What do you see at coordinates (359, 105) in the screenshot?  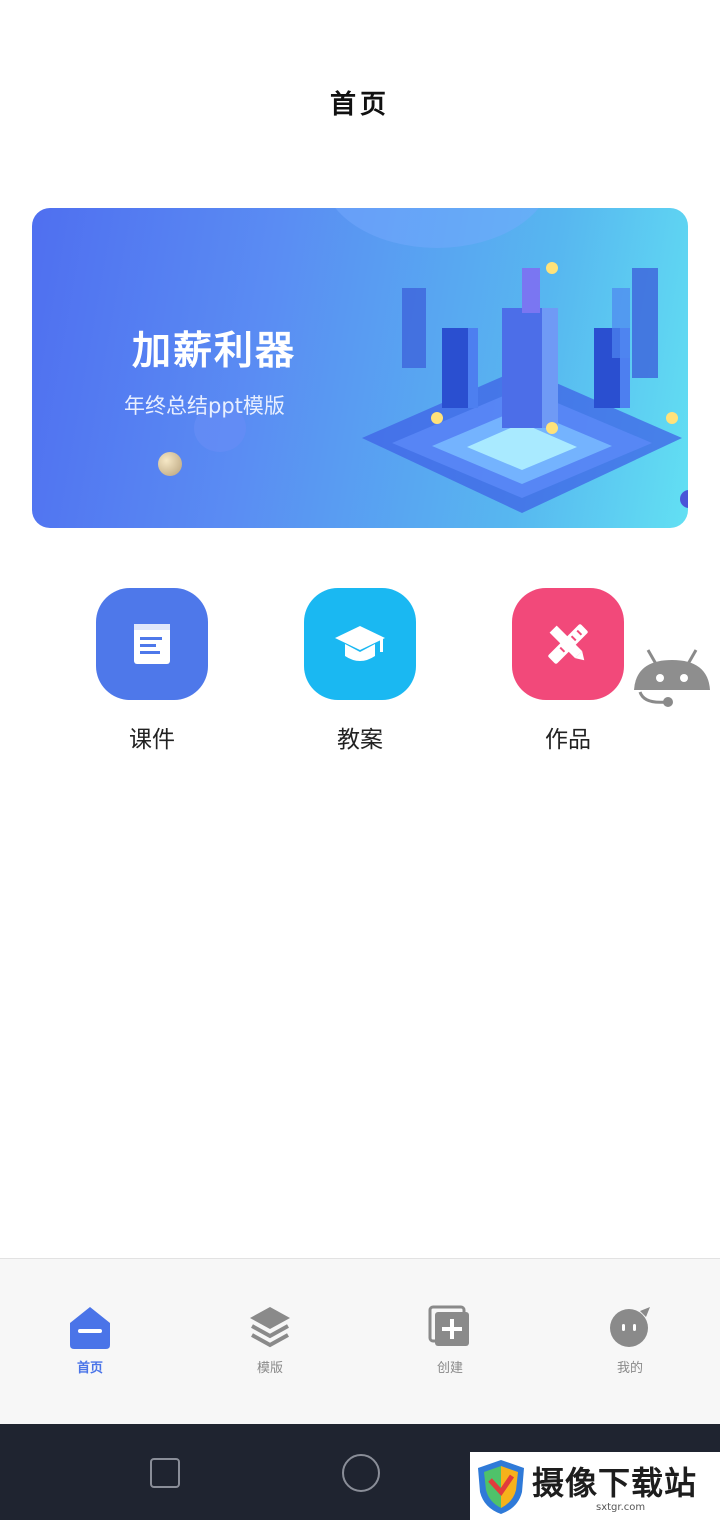 I see `page-title: 首页` at bounding box center [359, 105].